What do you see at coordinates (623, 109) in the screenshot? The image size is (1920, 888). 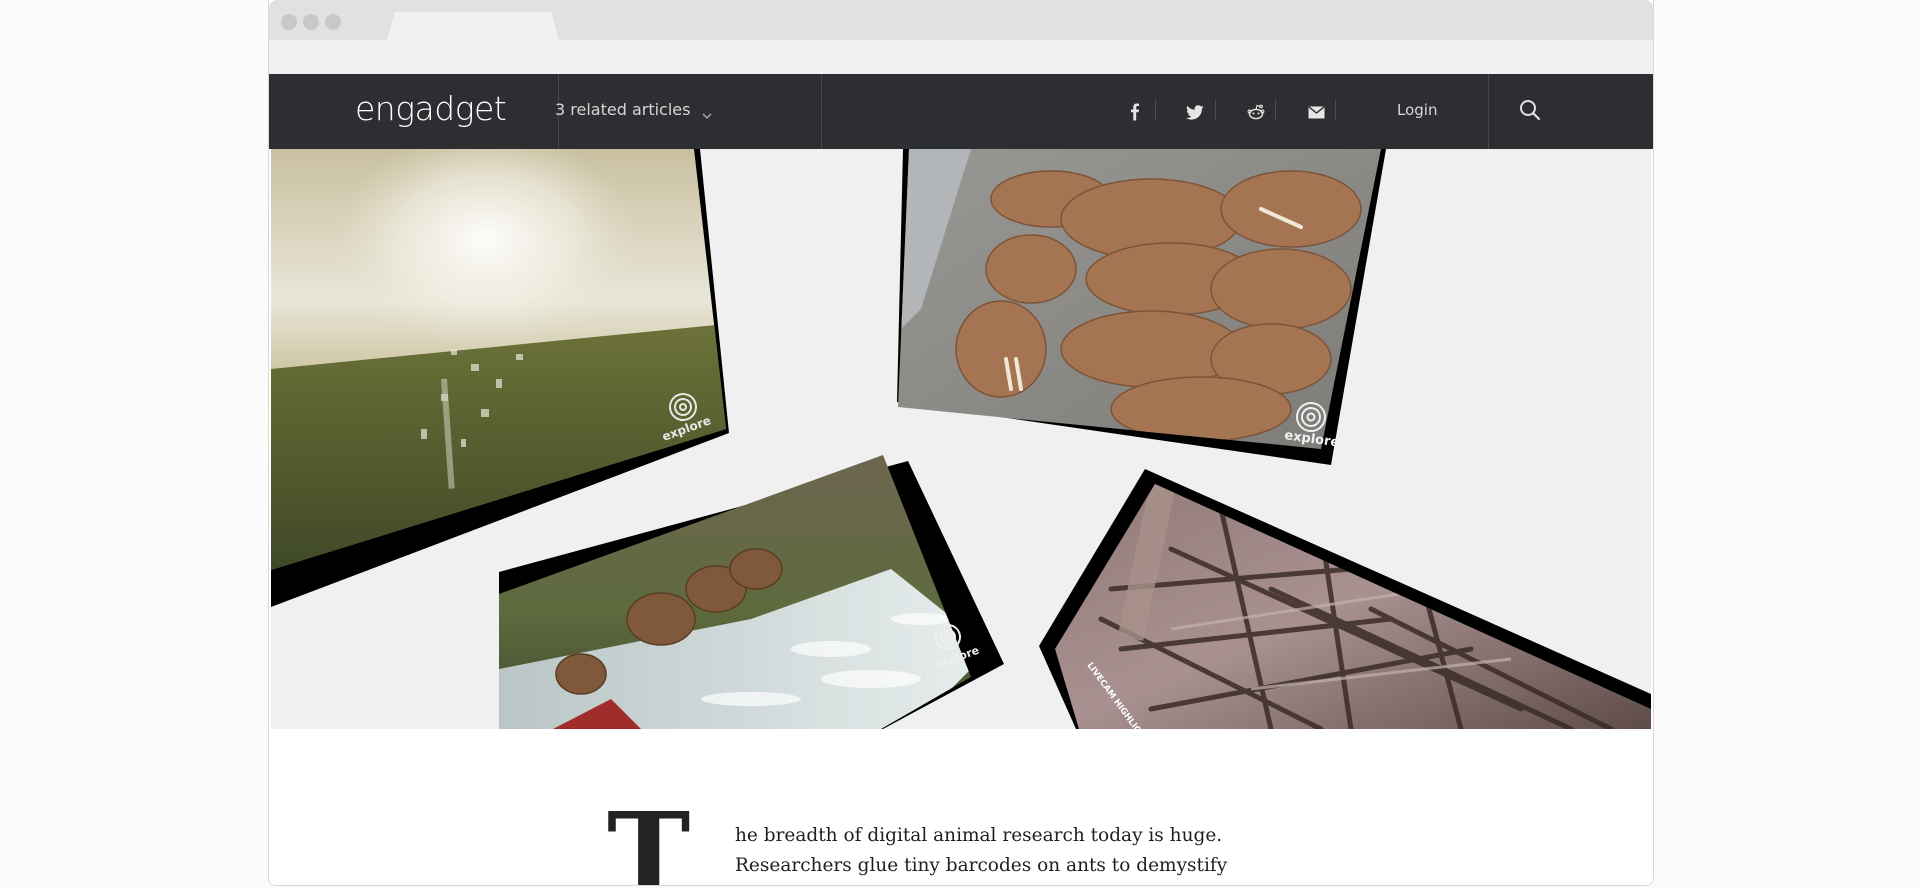 I see `related-articles-label: 3 related articles` at bounding box center [623, 109].